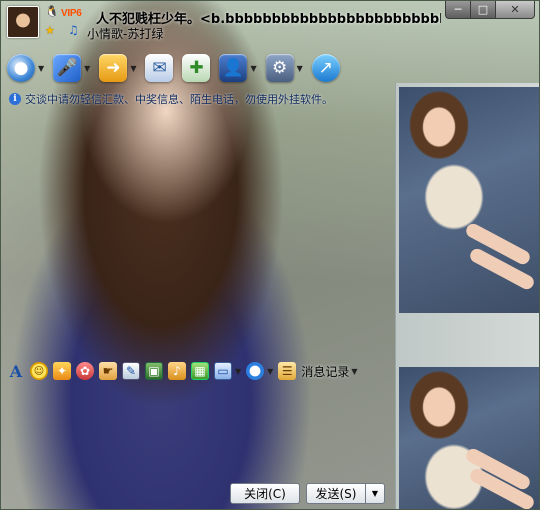 Image resolution: width=540 pixels, height=510 pixels. Describe the element at coordinates (131, 371) in the screenshot. I see `doodle-icon: ✎` at that location.